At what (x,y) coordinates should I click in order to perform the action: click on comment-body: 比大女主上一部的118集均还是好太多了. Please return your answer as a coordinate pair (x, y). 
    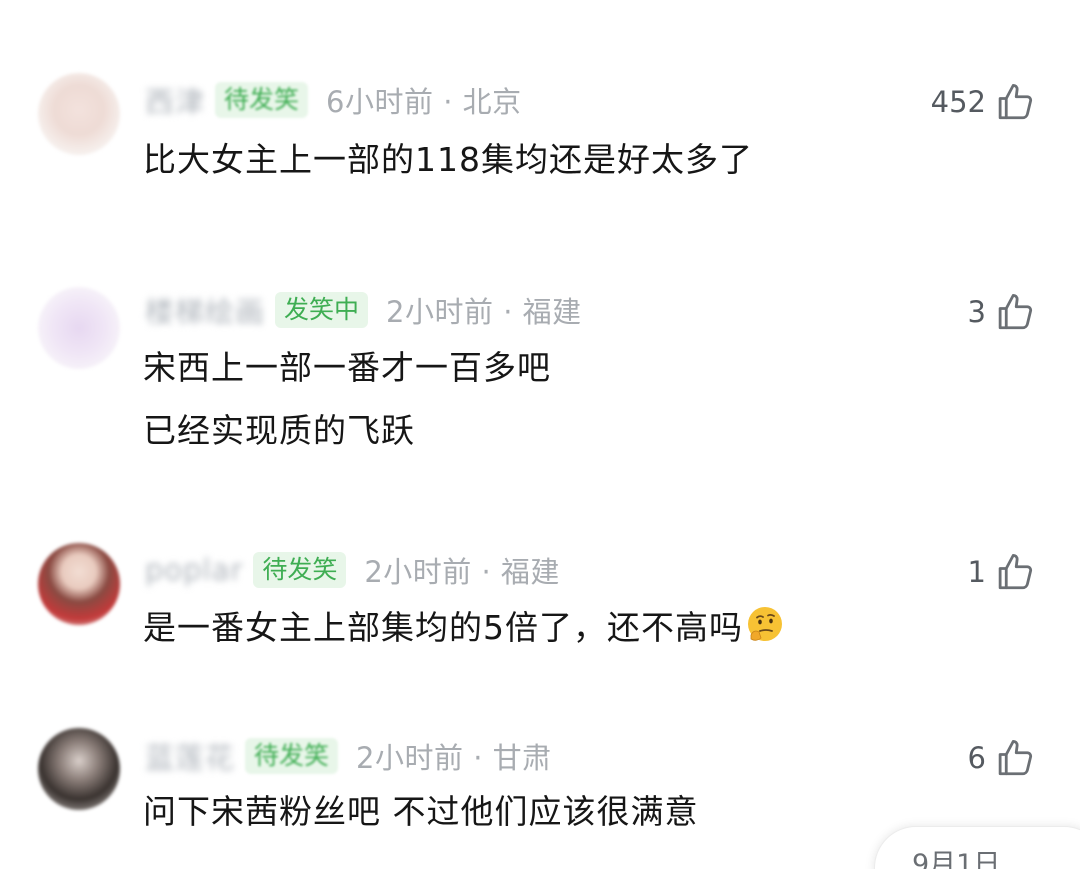
    Looking at the image, I should click on (448, 159).